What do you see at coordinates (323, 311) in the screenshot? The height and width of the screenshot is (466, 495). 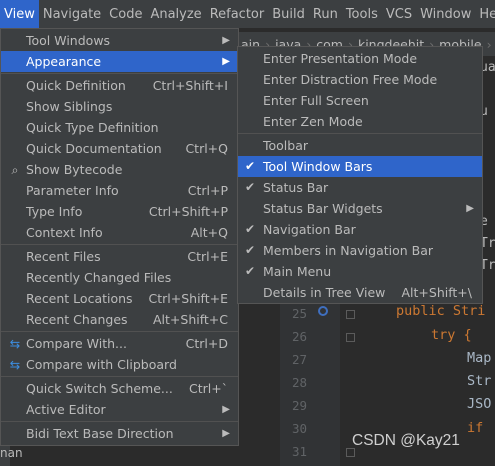 I see `override-gutter-icon` at bounding box center [323, 311].